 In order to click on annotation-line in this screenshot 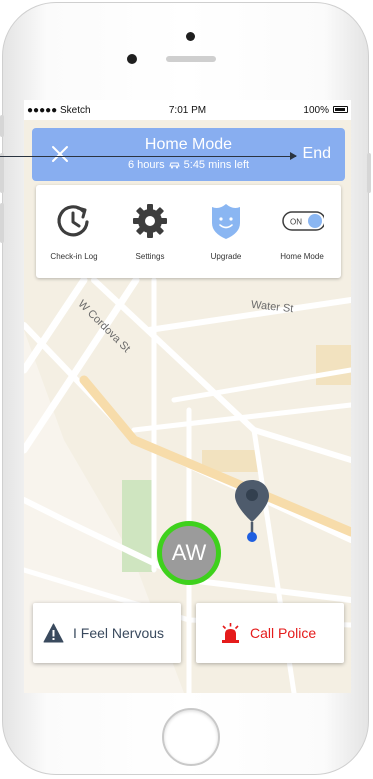, I will do `click(148, 156)`.